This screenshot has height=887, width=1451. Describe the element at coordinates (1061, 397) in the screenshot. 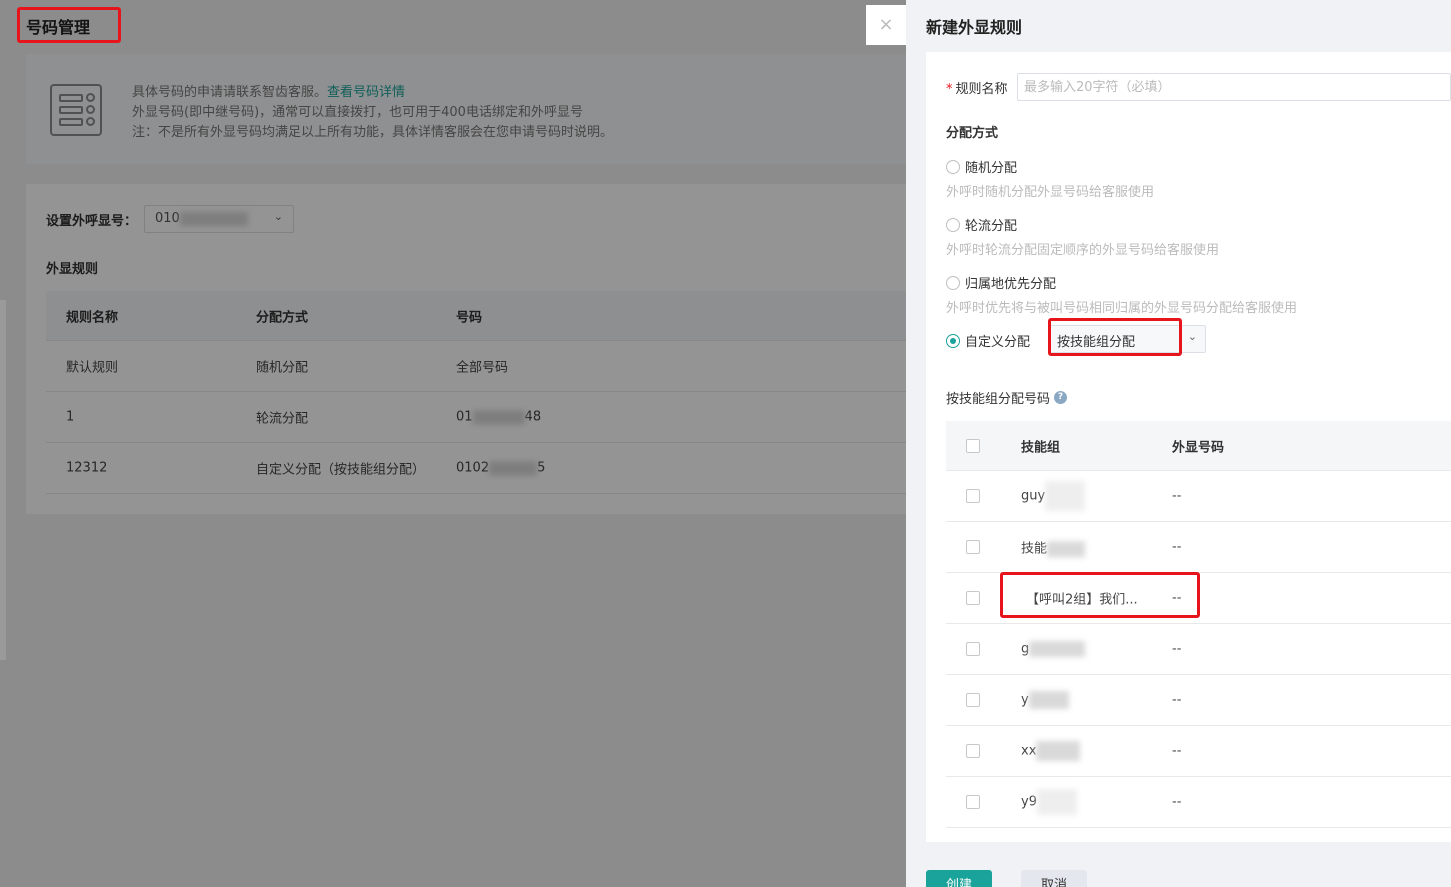

I see `help-icon: ?` at that location.